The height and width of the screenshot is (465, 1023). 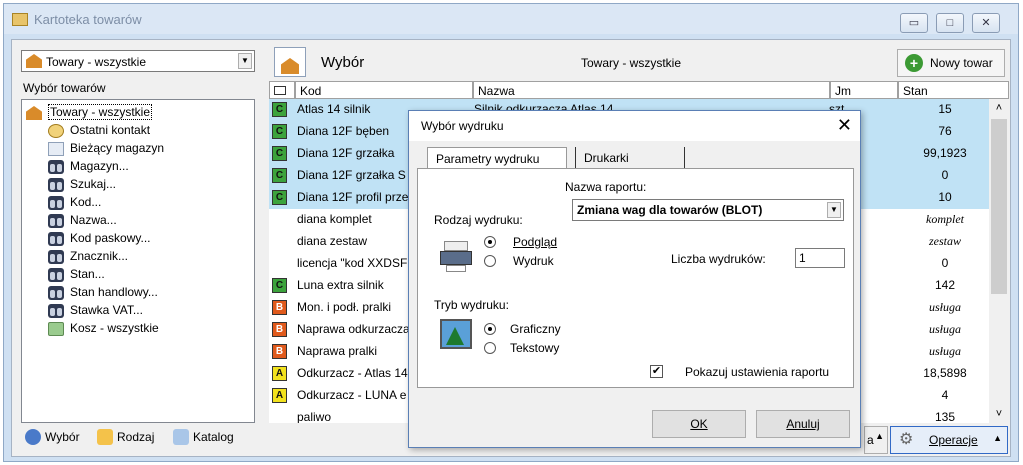 What do you see at coordinates (56, 329) in the screenshot?
I see `trash-icon` at bounding box center [56, 329].